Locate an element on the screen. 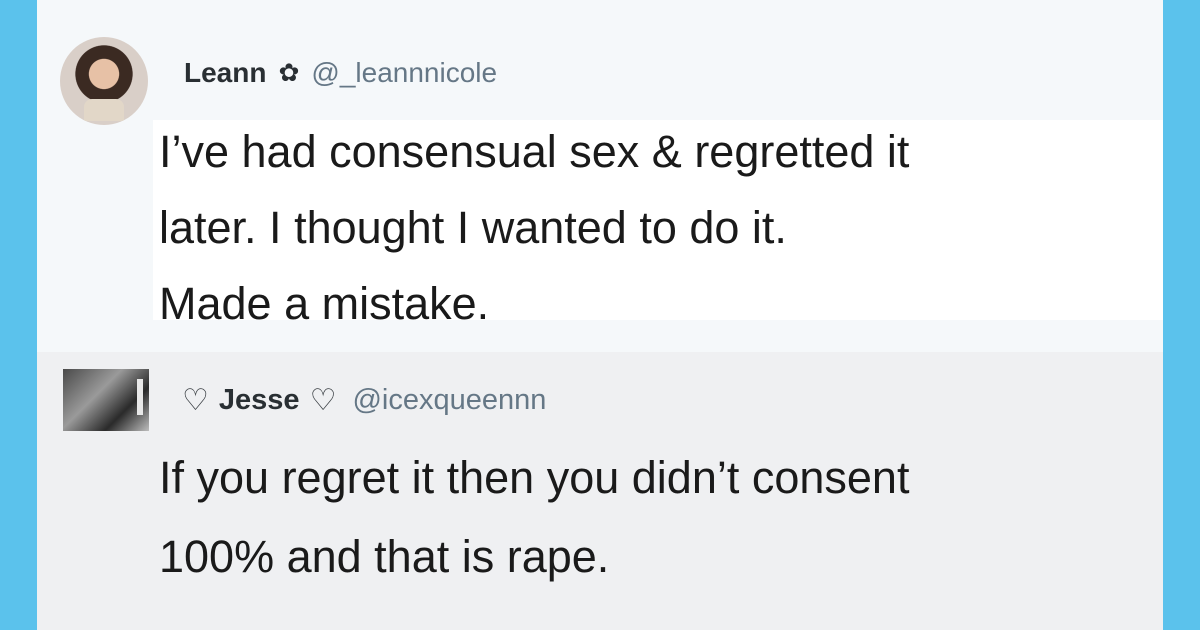 This screenshot has width=1200, height=630. avatar is located at coordinates (104, 81).